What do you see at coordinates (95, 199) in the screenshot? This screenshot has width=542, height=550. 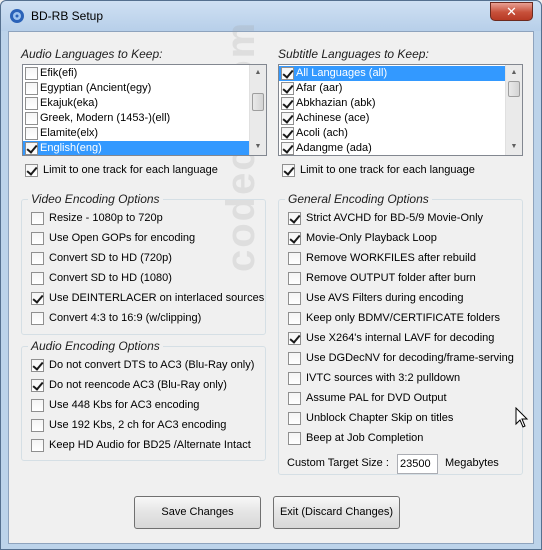 I see `video-encoding-title: Video Encoding Options` at bounding box center [95, 199].